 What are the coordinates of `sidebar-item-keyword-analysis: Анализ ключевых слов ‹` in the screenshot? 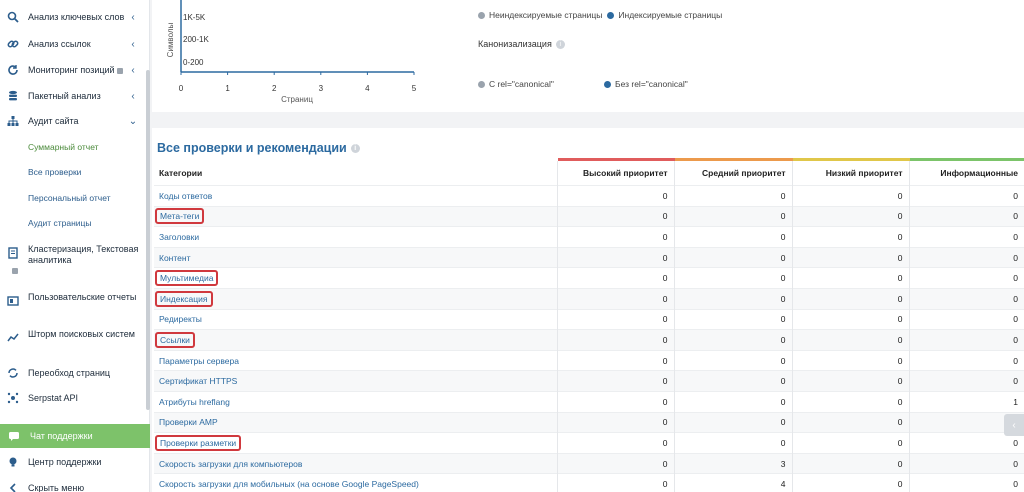 It's located at (73, 17).